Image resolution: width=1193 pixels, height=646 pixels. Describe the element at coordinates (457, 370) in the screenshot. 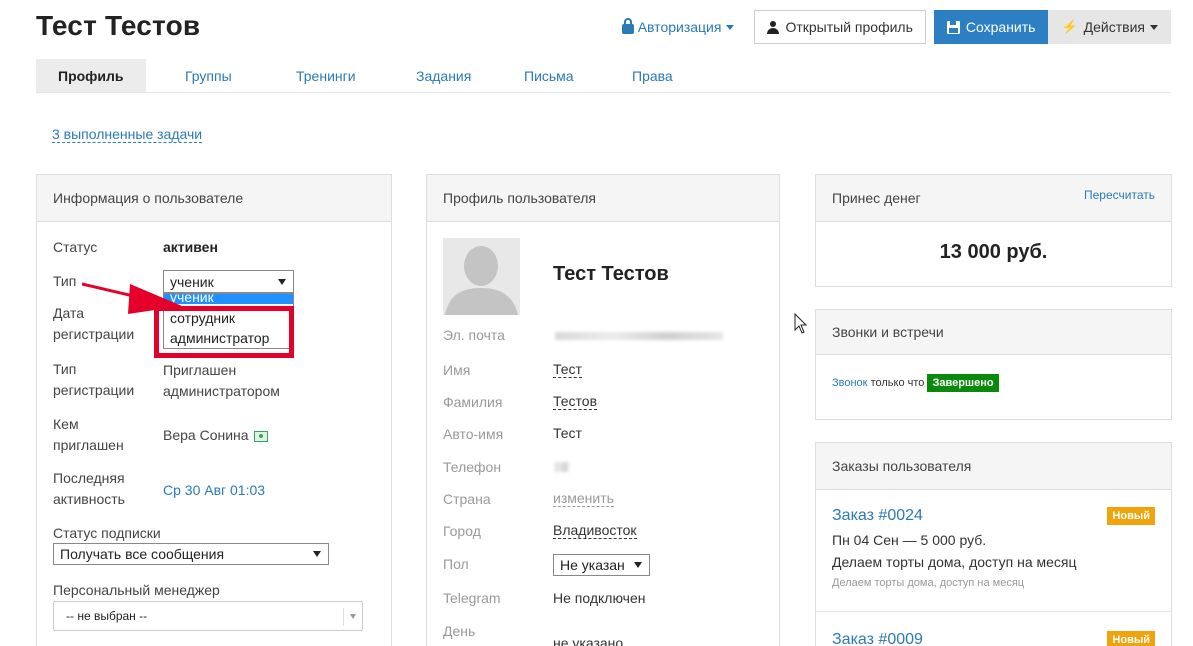

I see `first-name-label: Имя` at that location.